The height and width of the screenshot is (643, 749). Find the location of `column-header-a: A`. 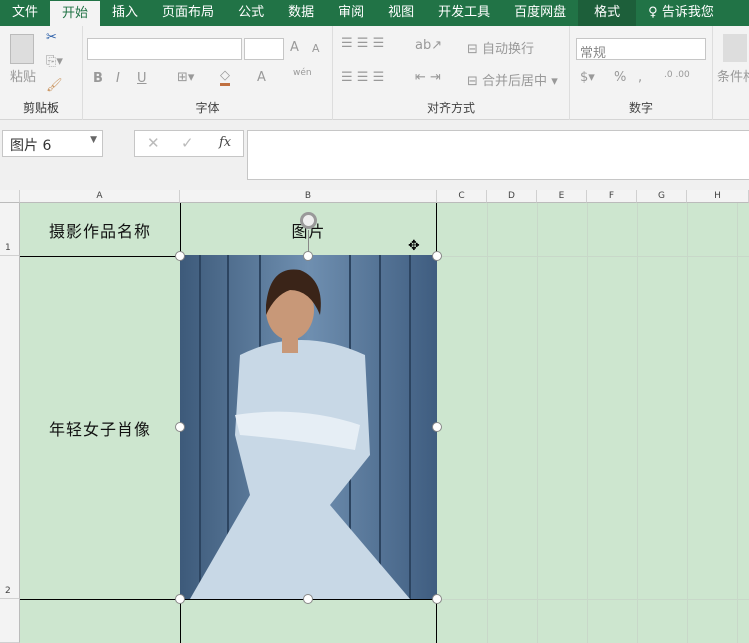

column-header-a: A is located at coordinates (100, 196).